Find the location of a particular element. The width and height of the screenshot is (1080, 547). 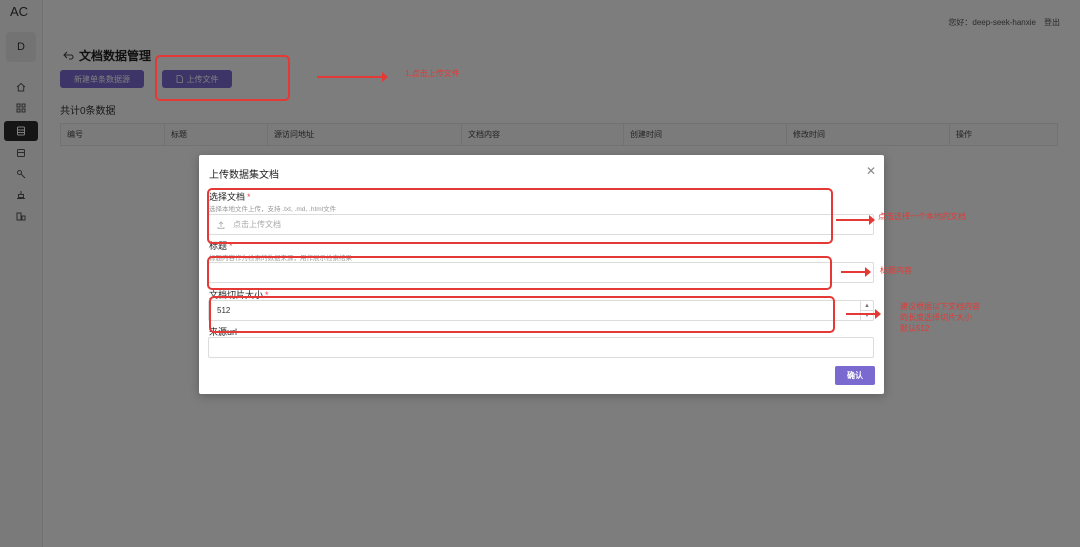

chevron-up-icon: ▲ is located at coordinates (867, 305).